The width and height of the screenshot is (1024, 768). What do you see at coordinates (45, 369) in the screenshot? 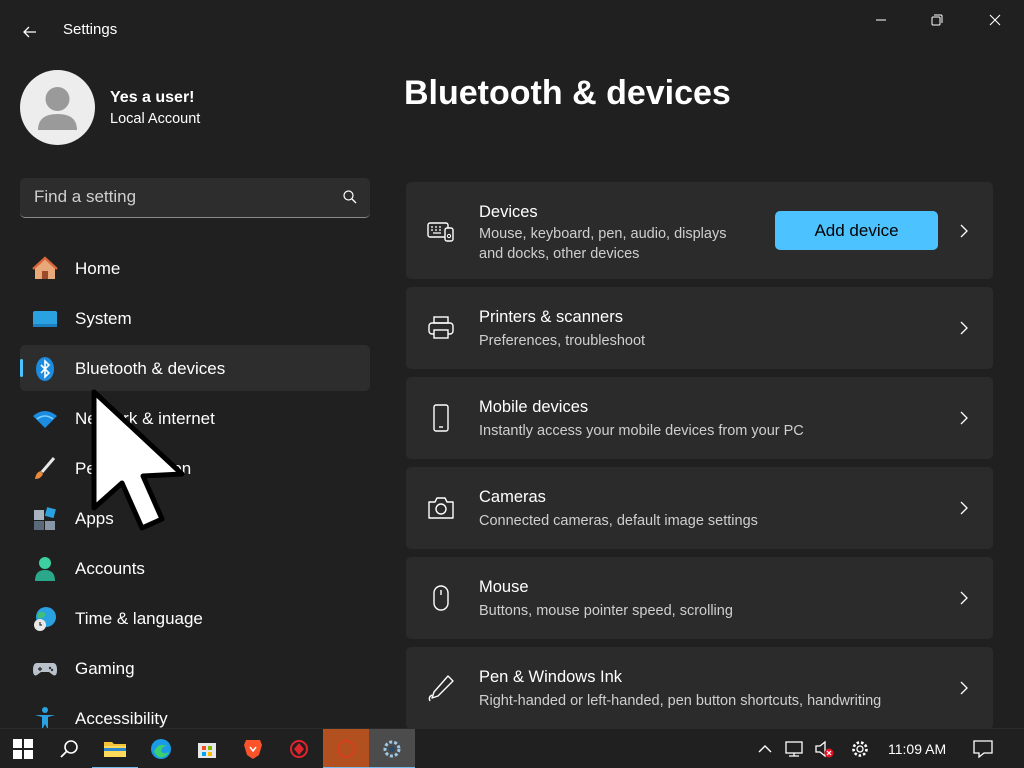
I see `bluetooth-icon` at bounding box center [45, 369].